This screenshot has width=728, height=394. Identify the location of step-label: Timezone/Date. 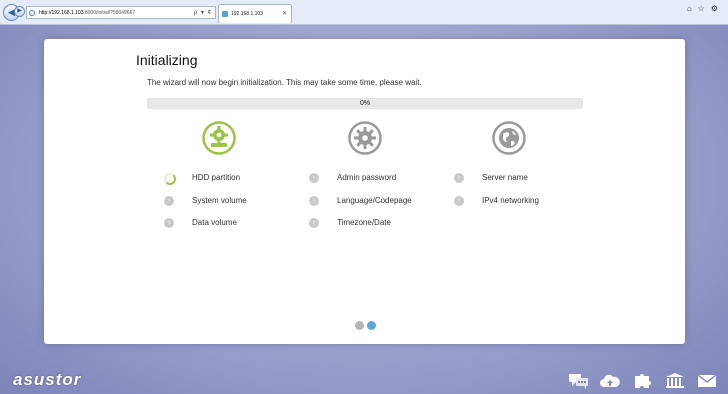
(364, 222).